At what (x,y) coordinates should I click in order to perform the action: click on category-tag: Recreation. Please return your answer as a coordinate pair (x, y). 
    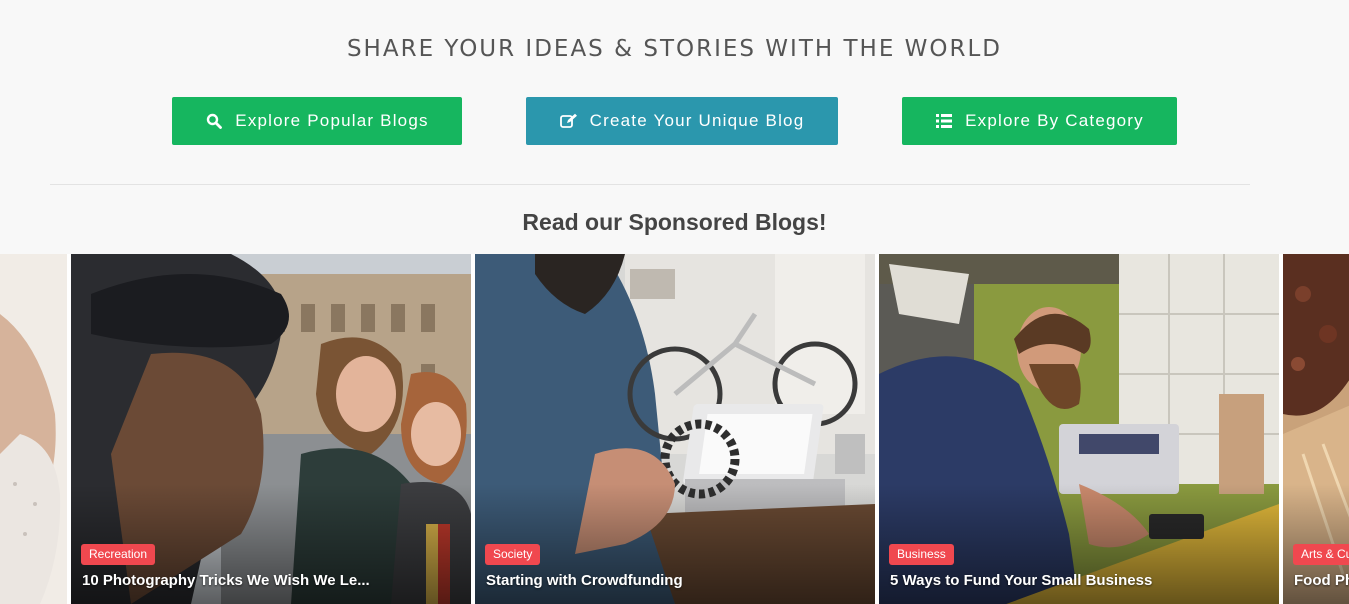
    Looking at the image, I should click on (118, 554).